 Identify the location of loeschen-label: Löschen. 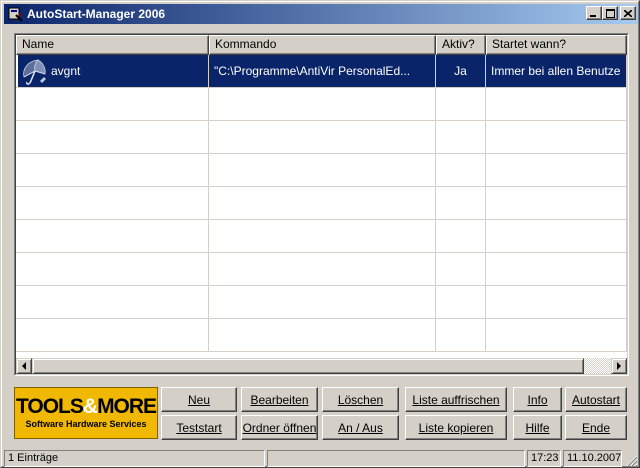
(360, 399).